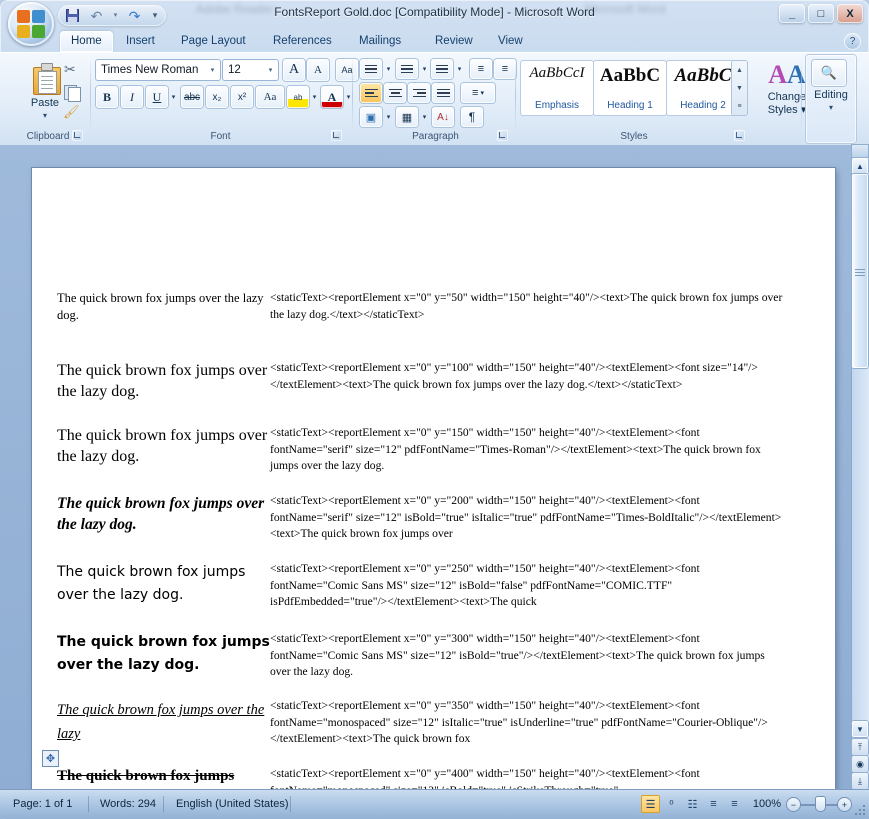 Image resolution: width=869 pixels, height=819 pixels. What do you see at coordinates (739, 70) in the screenshot?
I see `styles-scroll-up-icon: ▲` at bounding box center [739, 70].